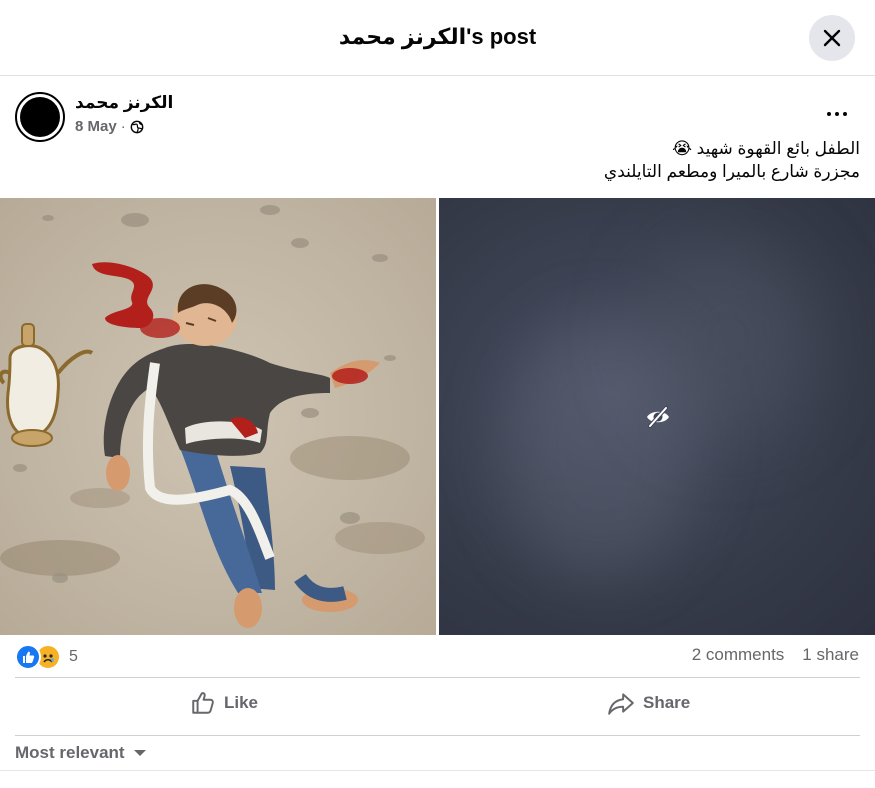  Describe the element at coordinates (838, 114) in the screenshot. I see `more-options-button` at that location.